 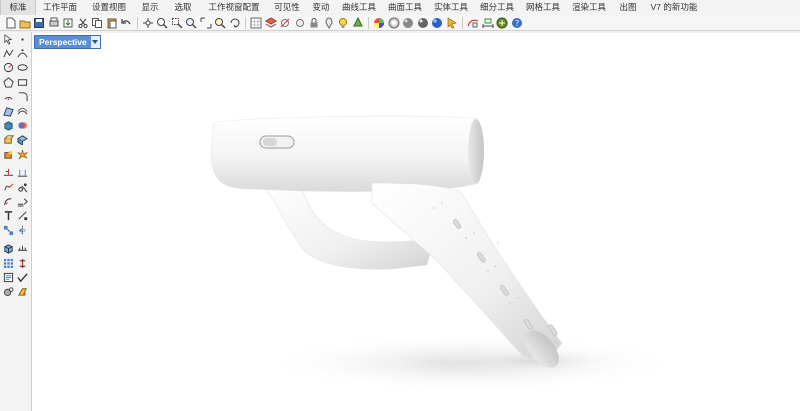 What do you see at coordinates (67, 42) in the screenshot?
I see `viewport-title-tab: Perspective` at bounding box center [67, 42].